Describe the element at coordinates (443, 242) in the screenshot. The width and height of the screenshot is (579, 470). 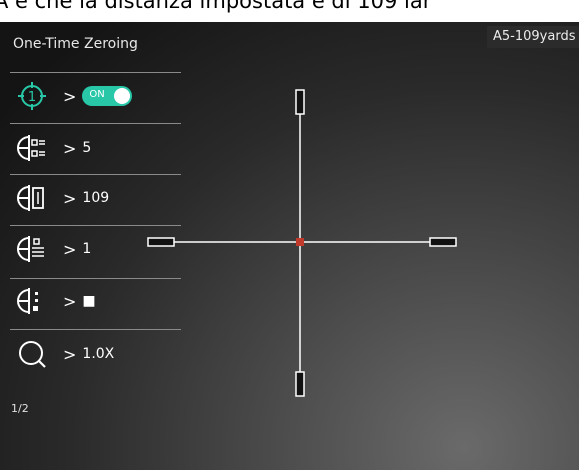
I see `reticle-right-post` at that location.